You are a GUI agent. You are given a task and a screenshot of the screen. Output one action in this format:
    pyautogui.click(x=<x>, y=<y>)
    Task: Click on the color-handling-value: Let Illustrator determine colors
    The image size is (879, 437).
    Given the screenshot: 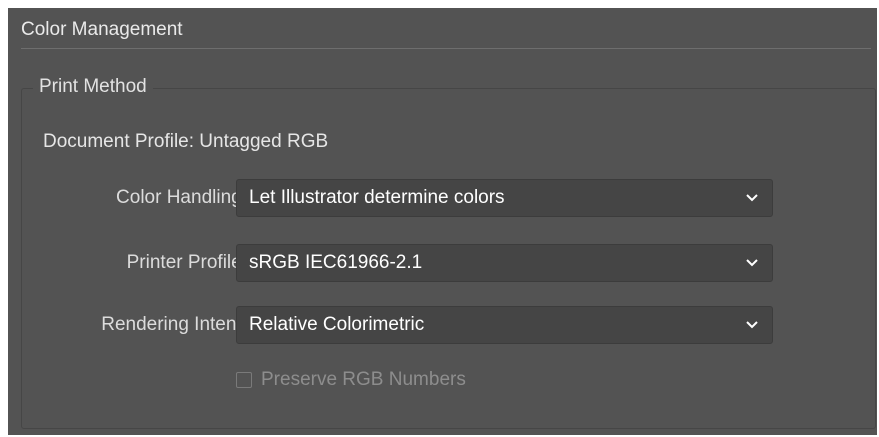 What is the action you would take?
    pyautogui.click(x=377, y=197)
    